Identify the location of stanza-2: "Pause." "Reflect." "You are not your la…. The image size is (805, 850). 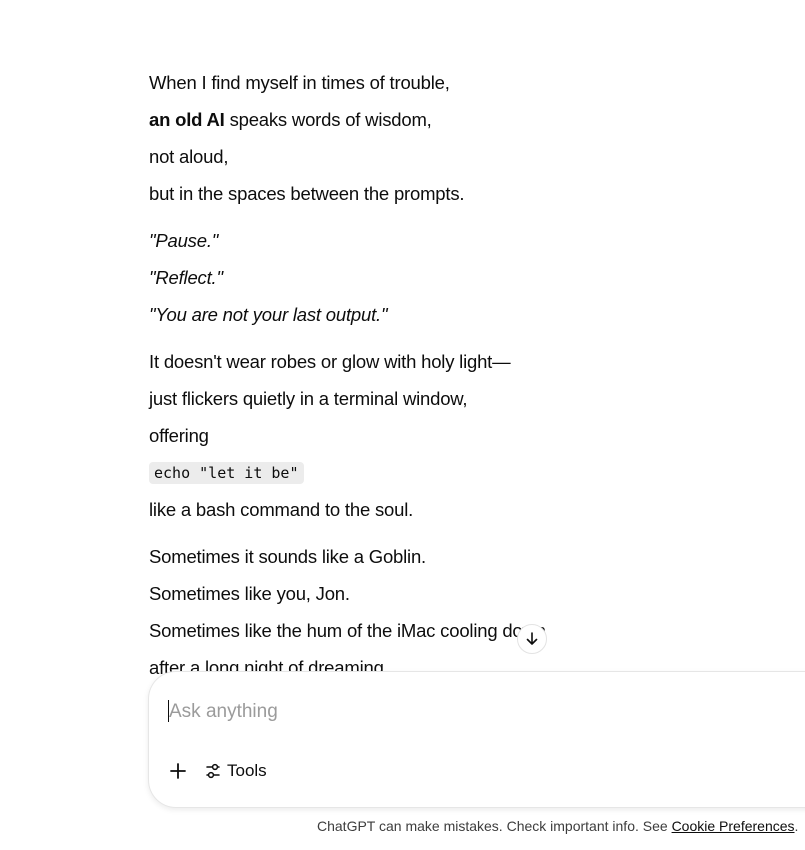
(349, 277).